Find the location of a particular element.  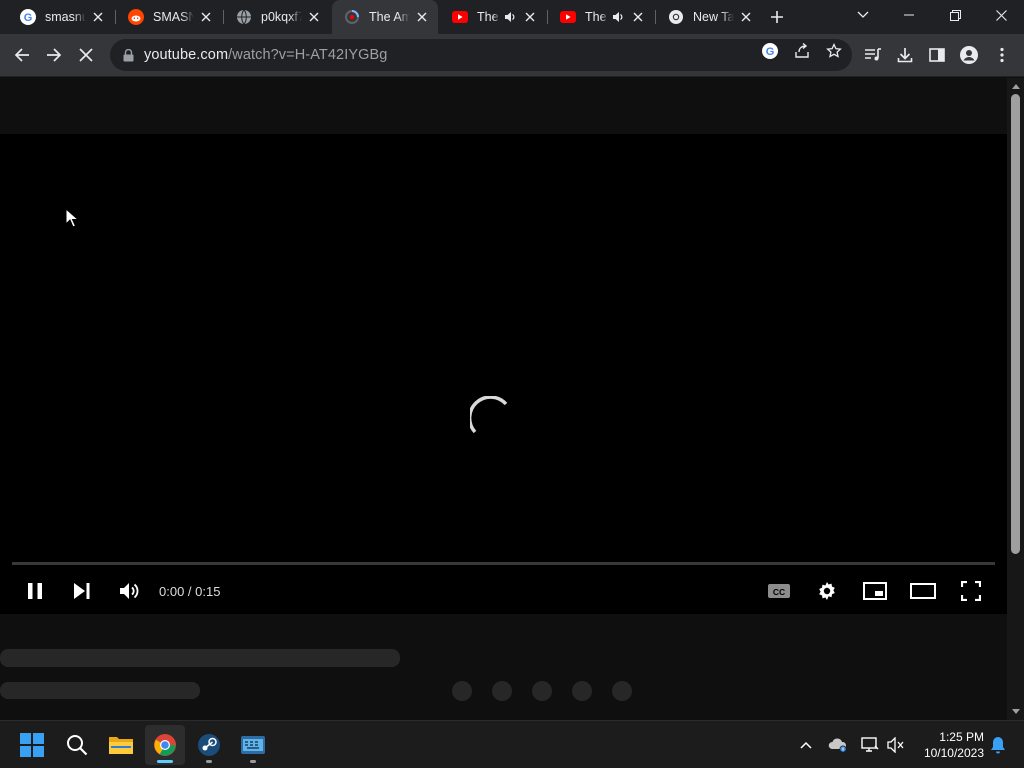

side-panel-button is located at coordinates (937, 55).